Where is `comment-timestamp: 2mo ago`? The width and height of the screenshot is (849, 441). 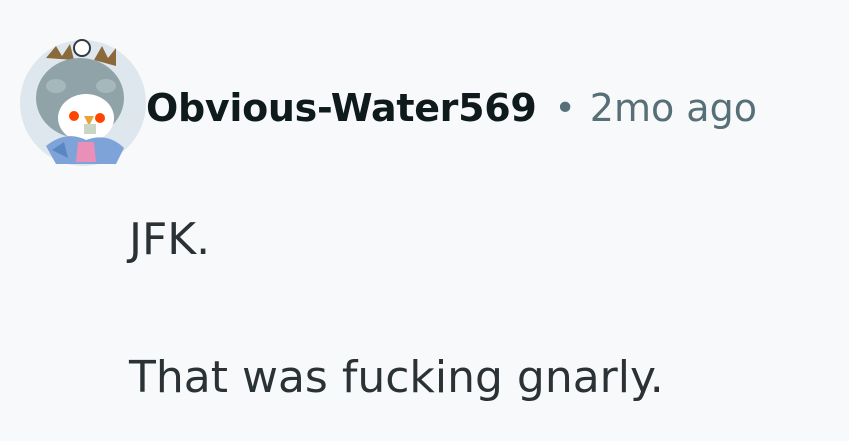 comment-timestamp: 2mo ago is located at coordinates (673, 108).